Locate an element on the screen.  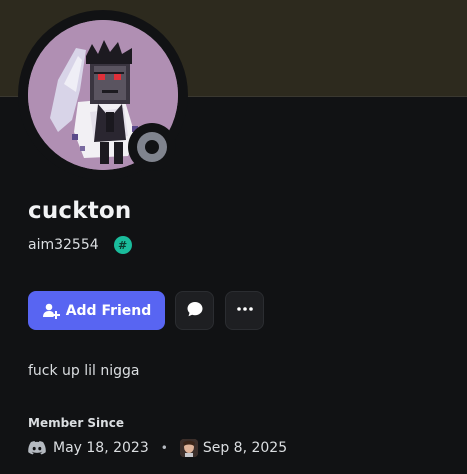
more-options-button is located at coordinates (244, 310).